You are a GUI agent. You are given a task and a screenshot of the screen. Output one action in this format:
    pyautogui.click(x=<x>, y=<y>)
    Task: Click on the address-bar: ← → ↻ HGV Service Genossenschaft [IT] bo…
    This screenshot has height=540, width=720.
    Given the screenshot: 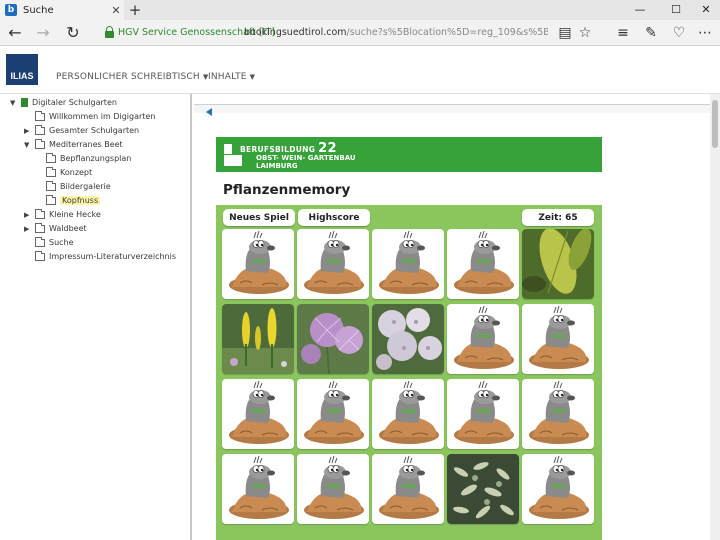 What is the action you would take?
    pyautogui.click(x=360, y=33)
    